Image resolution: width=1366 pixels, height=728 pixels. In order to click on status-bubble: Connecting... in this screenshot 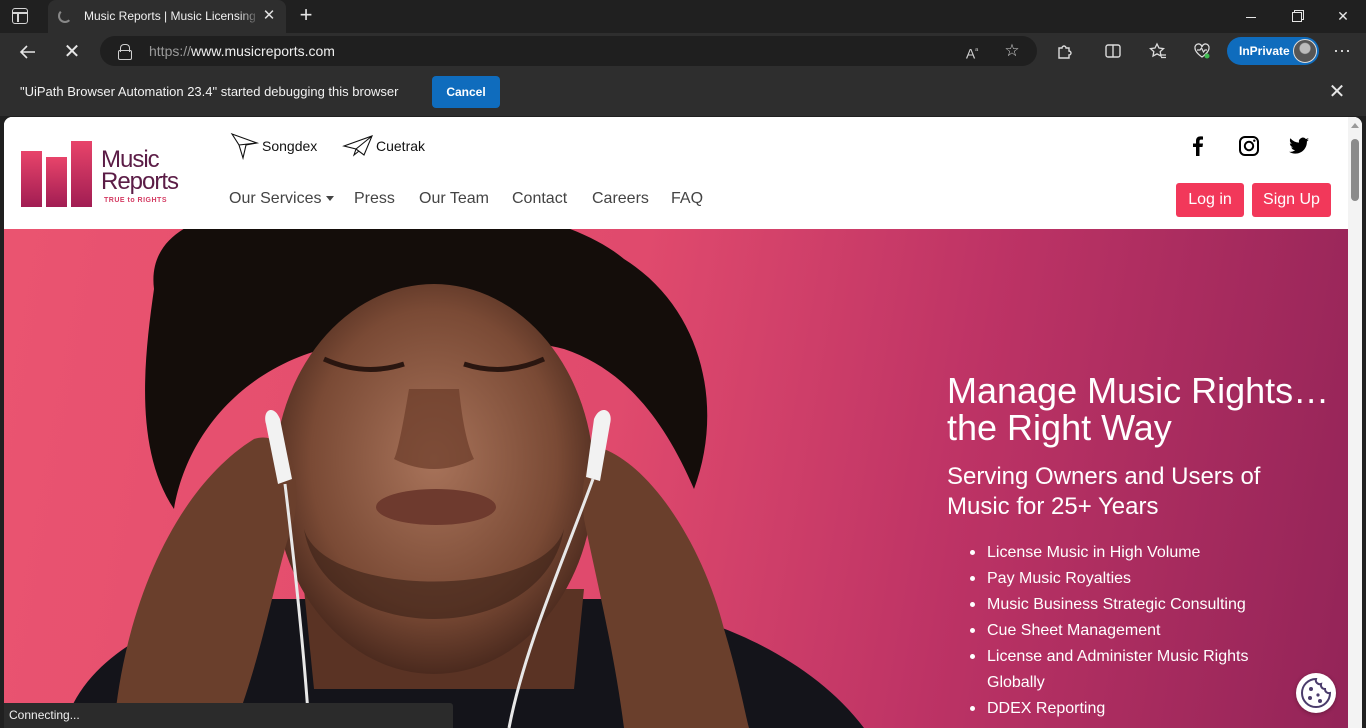, I will do `click(228, 715)`.